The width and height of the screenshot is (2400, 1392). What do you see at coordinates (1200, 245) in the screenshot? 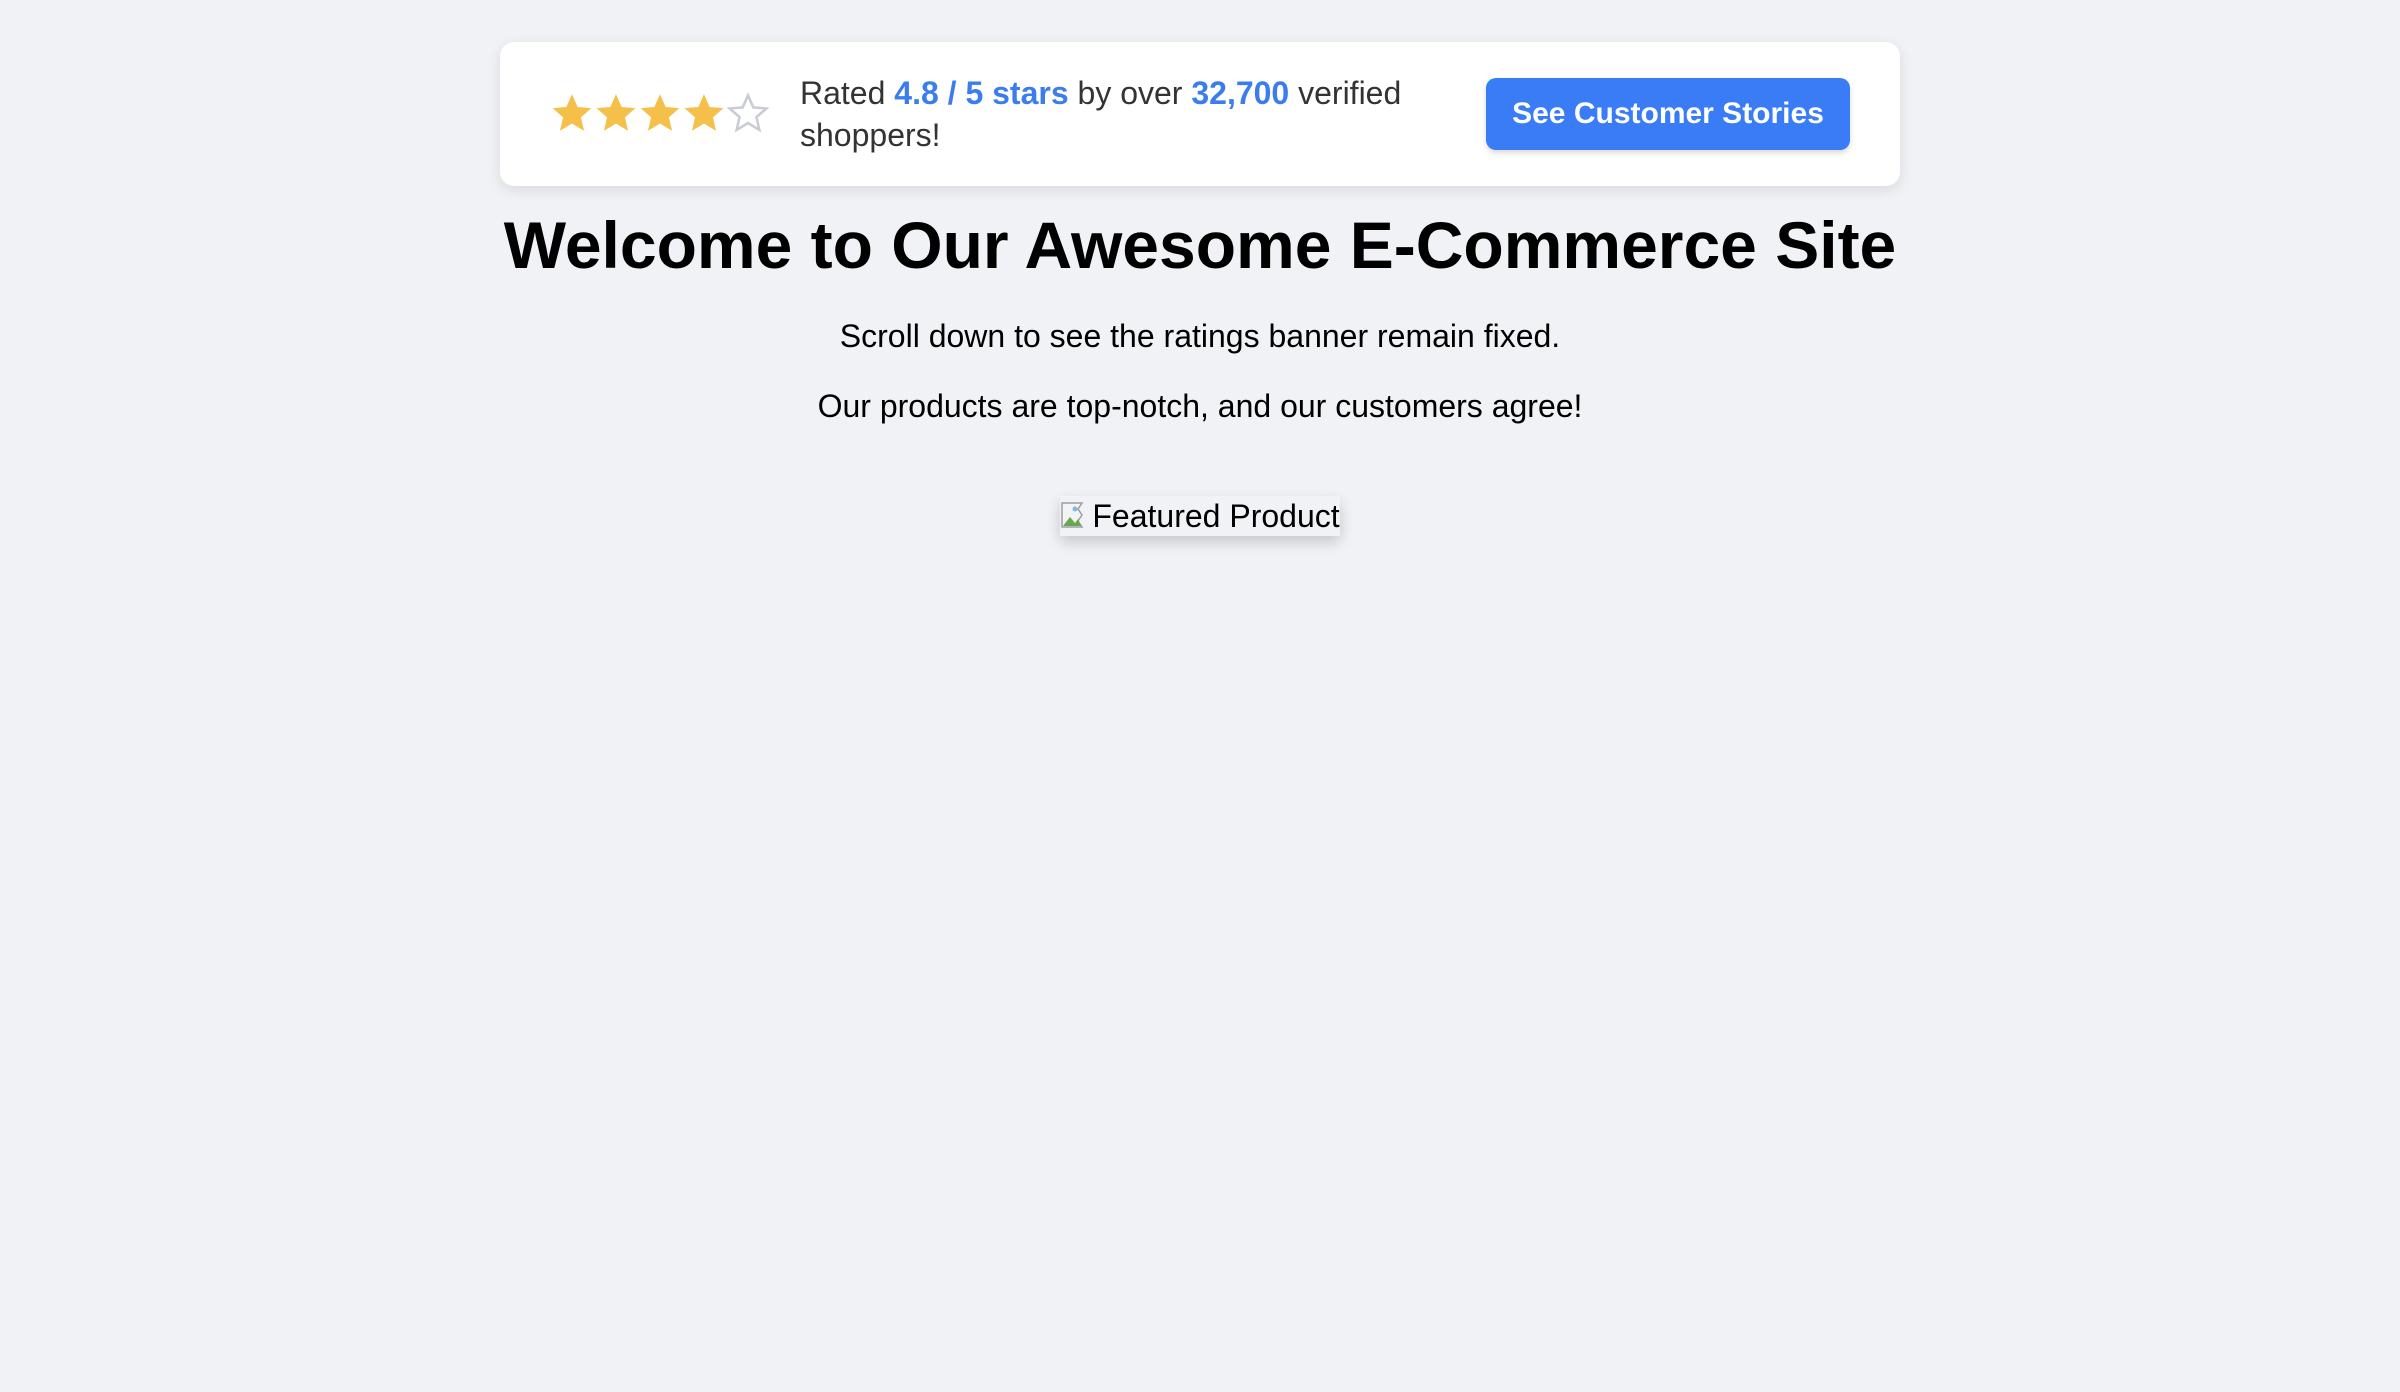
I see `page-title: Welcome to Our Awesome E-Commerce Site` at bounding box center [1200, 245].